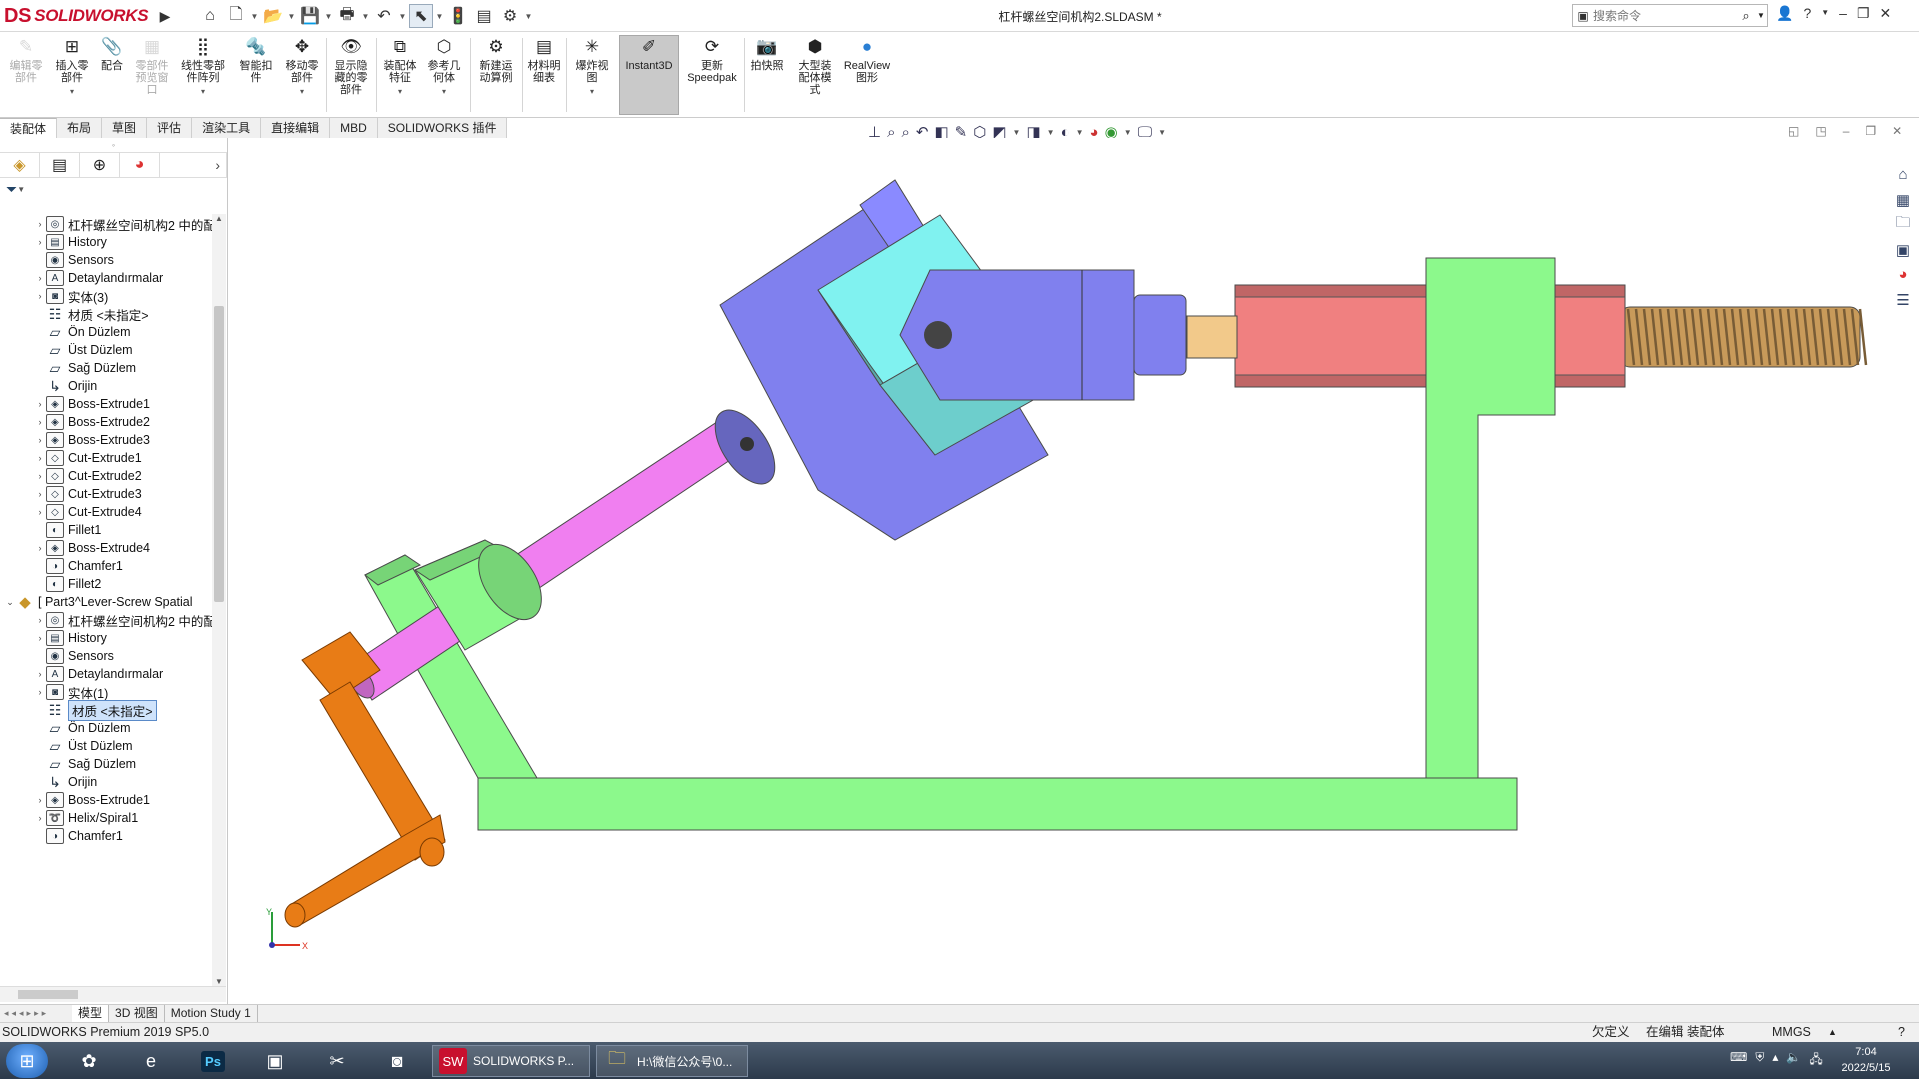 The height and width of the screenshot is (1079, 1919). Describe the element at coordinates (70, 638) in the screenshot. I see `tree-item: › ▤ History` at that location.